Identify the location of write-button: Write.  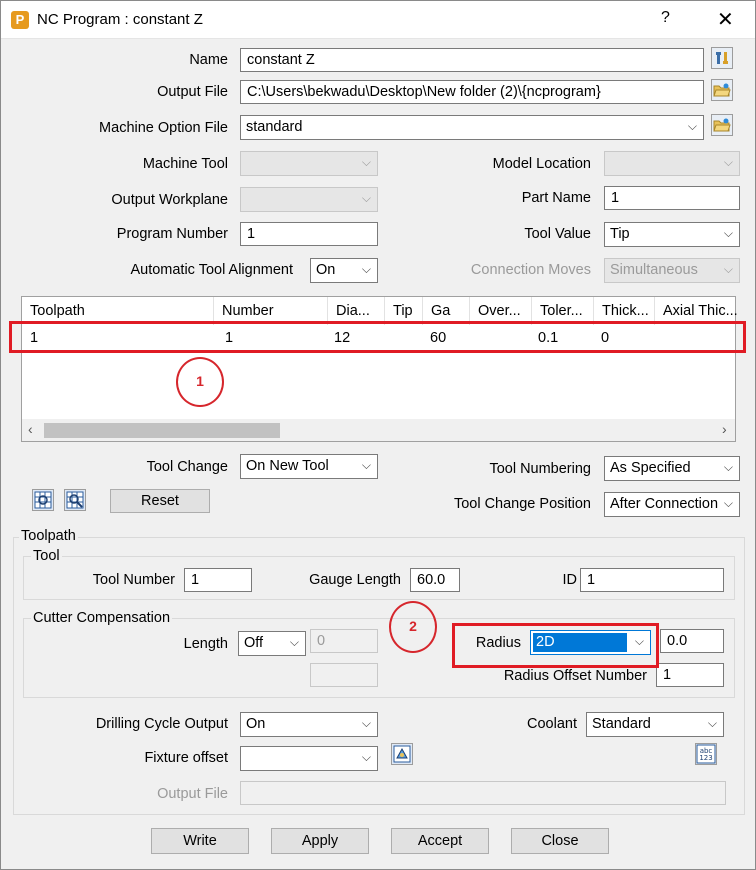
(200, 841).